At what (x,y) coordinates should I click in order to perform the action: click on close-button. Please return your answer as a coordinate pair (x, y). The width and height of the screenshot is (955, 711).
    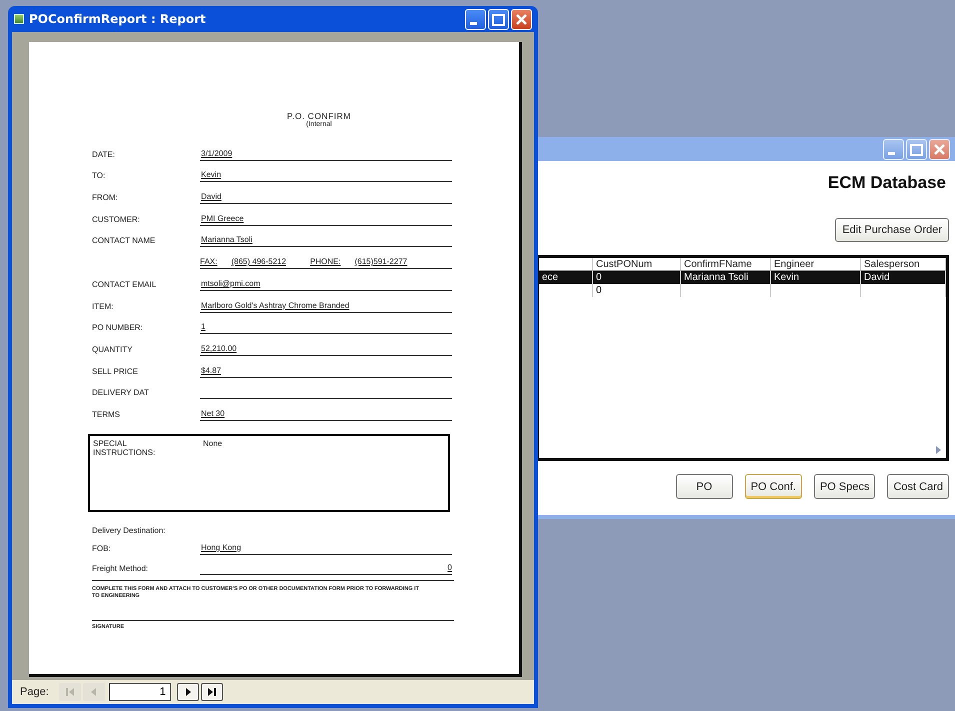
    Looking at the image, I should click on (939, 149).